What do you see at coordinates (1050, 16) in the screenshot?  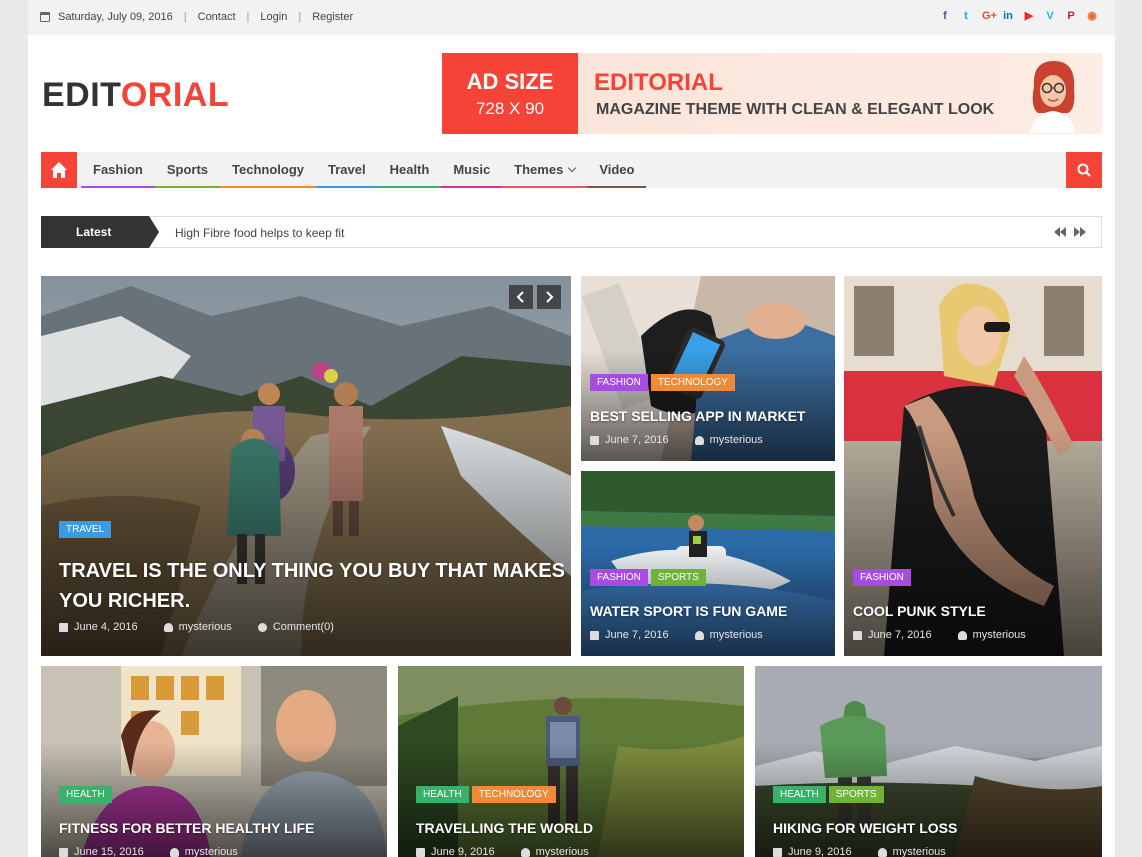 I see `vimeo-icon: V` at bounding box center [1050, 16].